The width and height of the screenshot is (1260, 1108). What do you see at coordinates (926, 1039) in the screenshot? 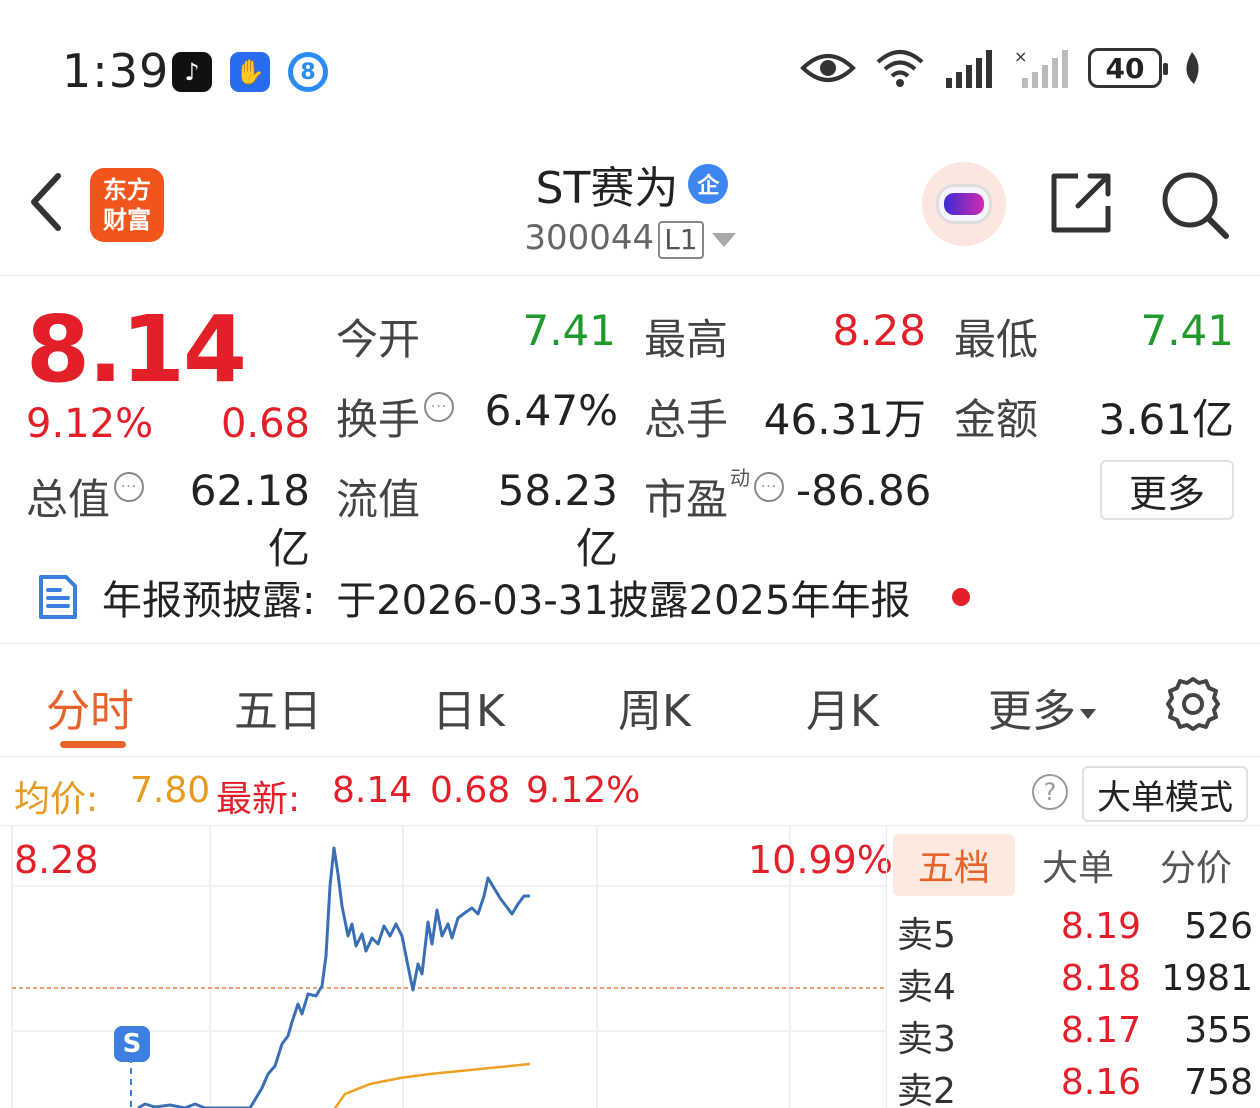
I see `order-level: 卖3` at bounding box center [926, 1039].